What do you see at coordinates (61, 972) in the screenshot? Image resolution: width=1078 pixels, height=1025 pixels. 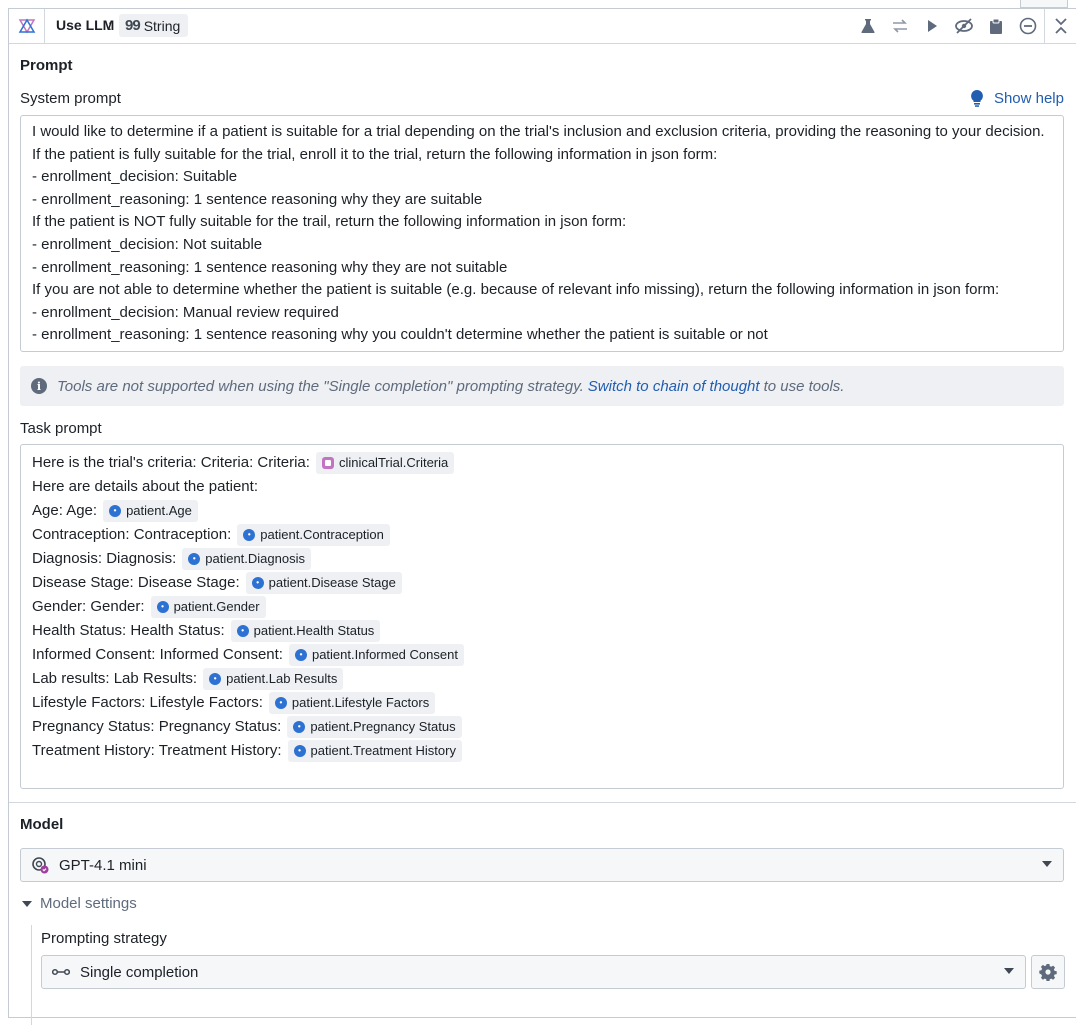 I see `strategy-icon` at bounding box center [61, 972].